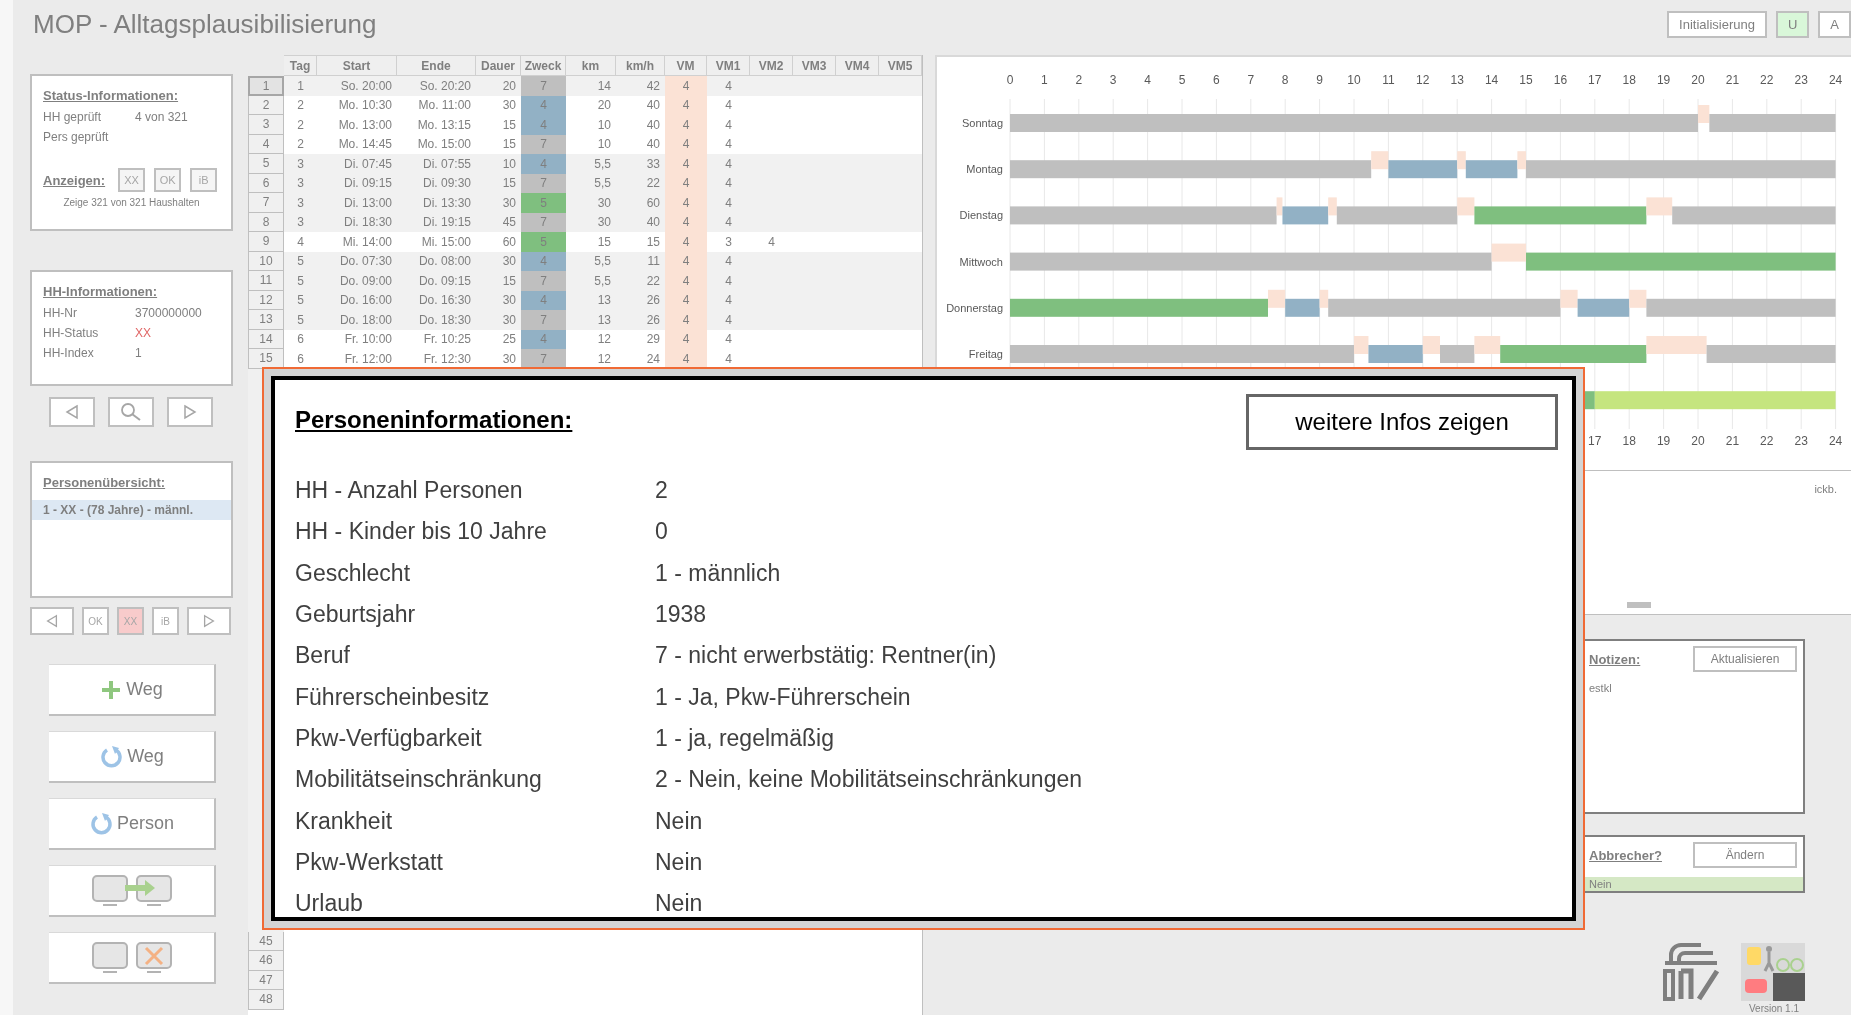 This screenshot has height=1015, width=1851. I want to click on table-cell-text: 5,5, so click(602, 184).